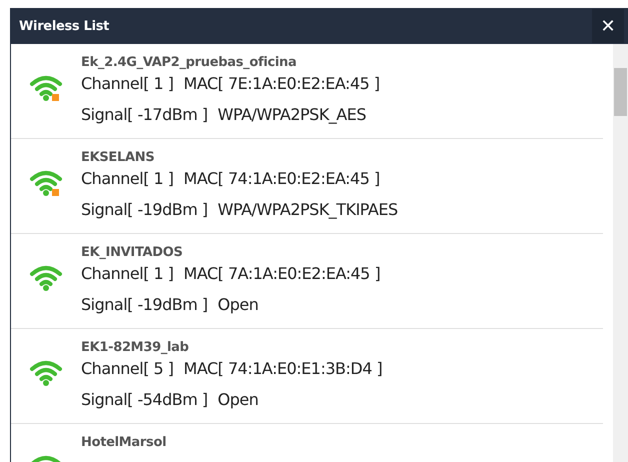 The width and height of the screenshot is (628, 462). What do you see at coordinates (620, 92) in the screenshot?
I see `scrollbar-thumb` at bounding box center [620, 92].